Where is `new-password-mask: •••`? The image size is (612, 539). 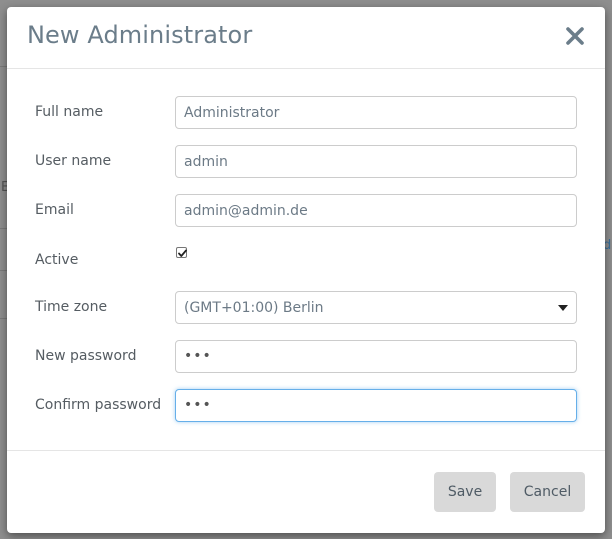
new-password-mask: ••• is located at coordinates (198, 356).